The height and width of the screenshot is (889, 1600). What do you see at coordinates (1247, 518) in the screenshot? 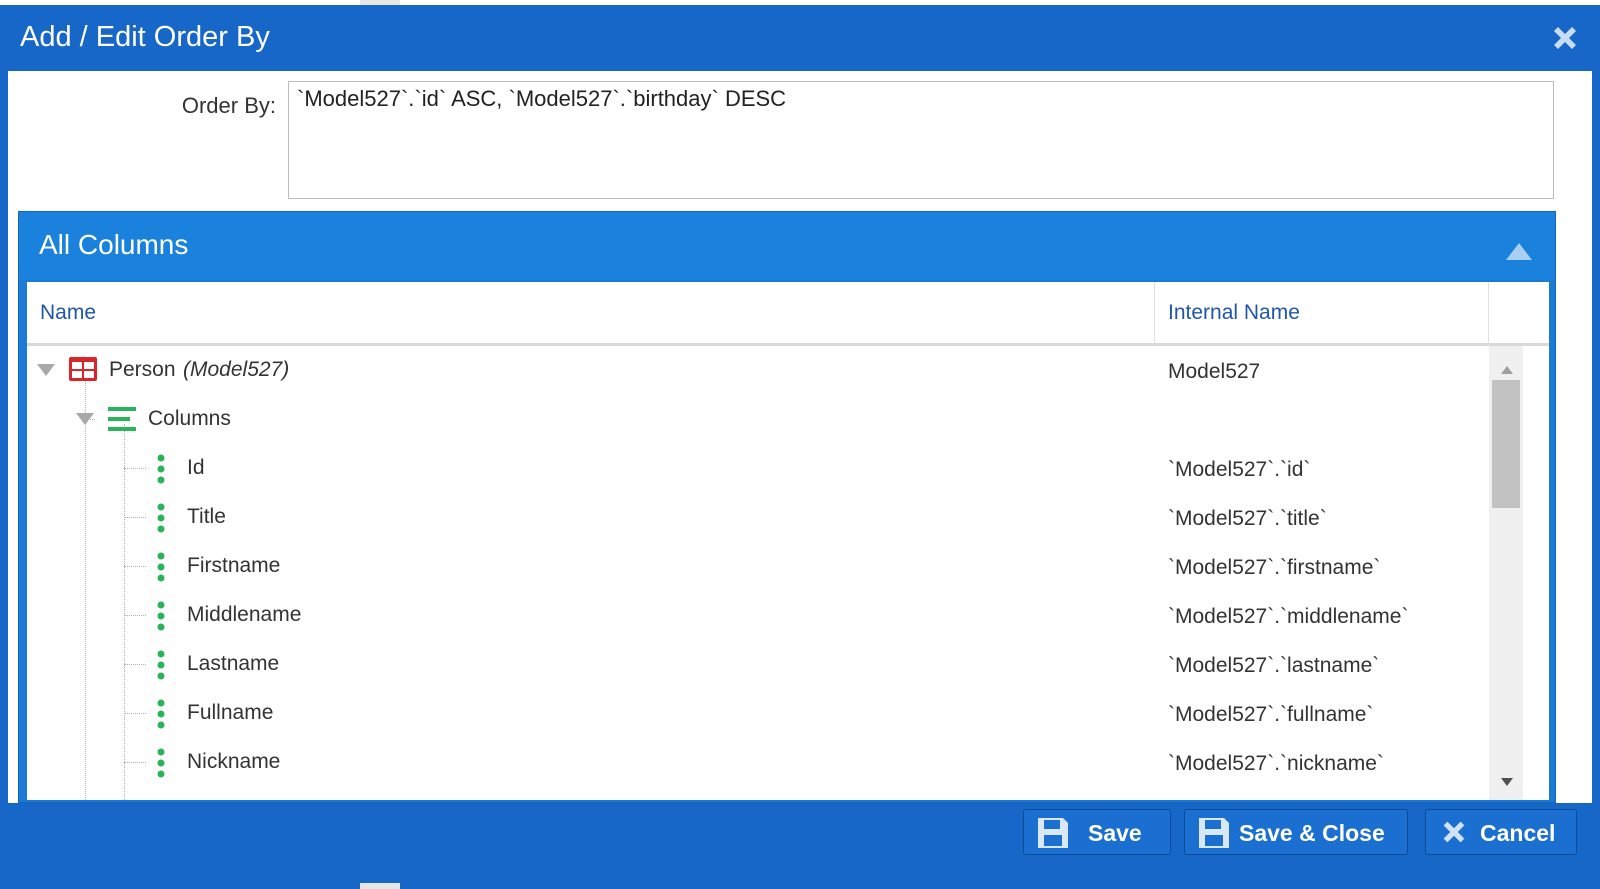
I see `column-internal-name: `Model527`.`title`` at bounding box center [1247, 518].